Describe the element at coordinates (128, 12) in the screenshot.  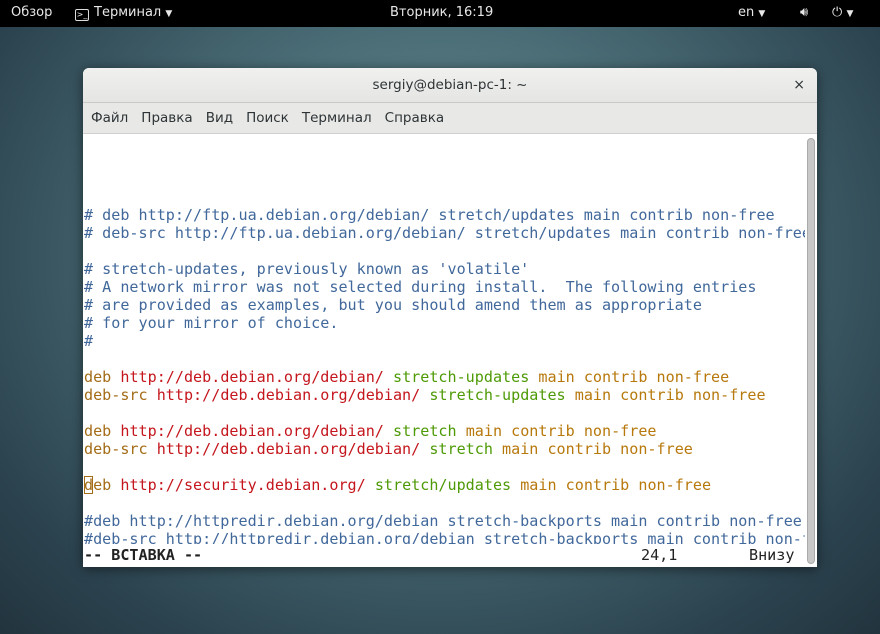
I see `app-menu-label: Терминал` at that location.